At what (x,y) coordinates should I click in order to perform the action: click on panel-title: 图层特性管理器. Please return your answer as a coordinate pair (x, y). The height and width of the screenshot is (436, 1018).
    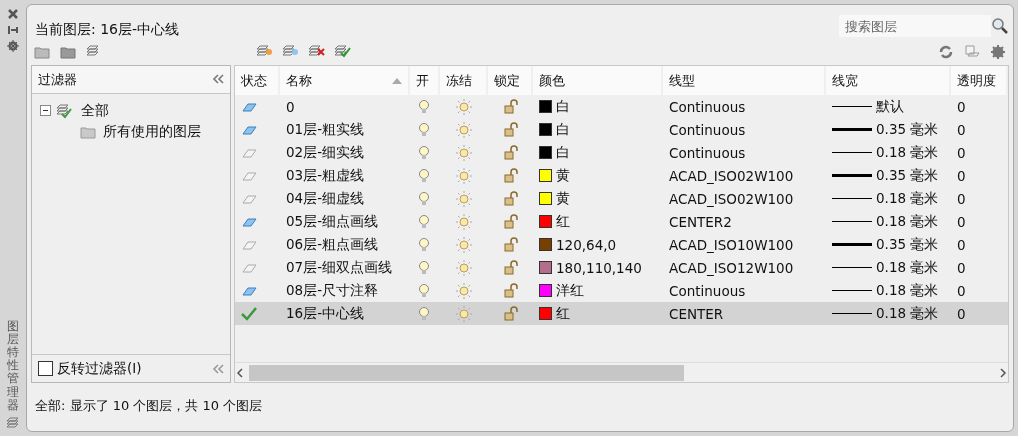
    Looking at the image, I should click on (13, 365).